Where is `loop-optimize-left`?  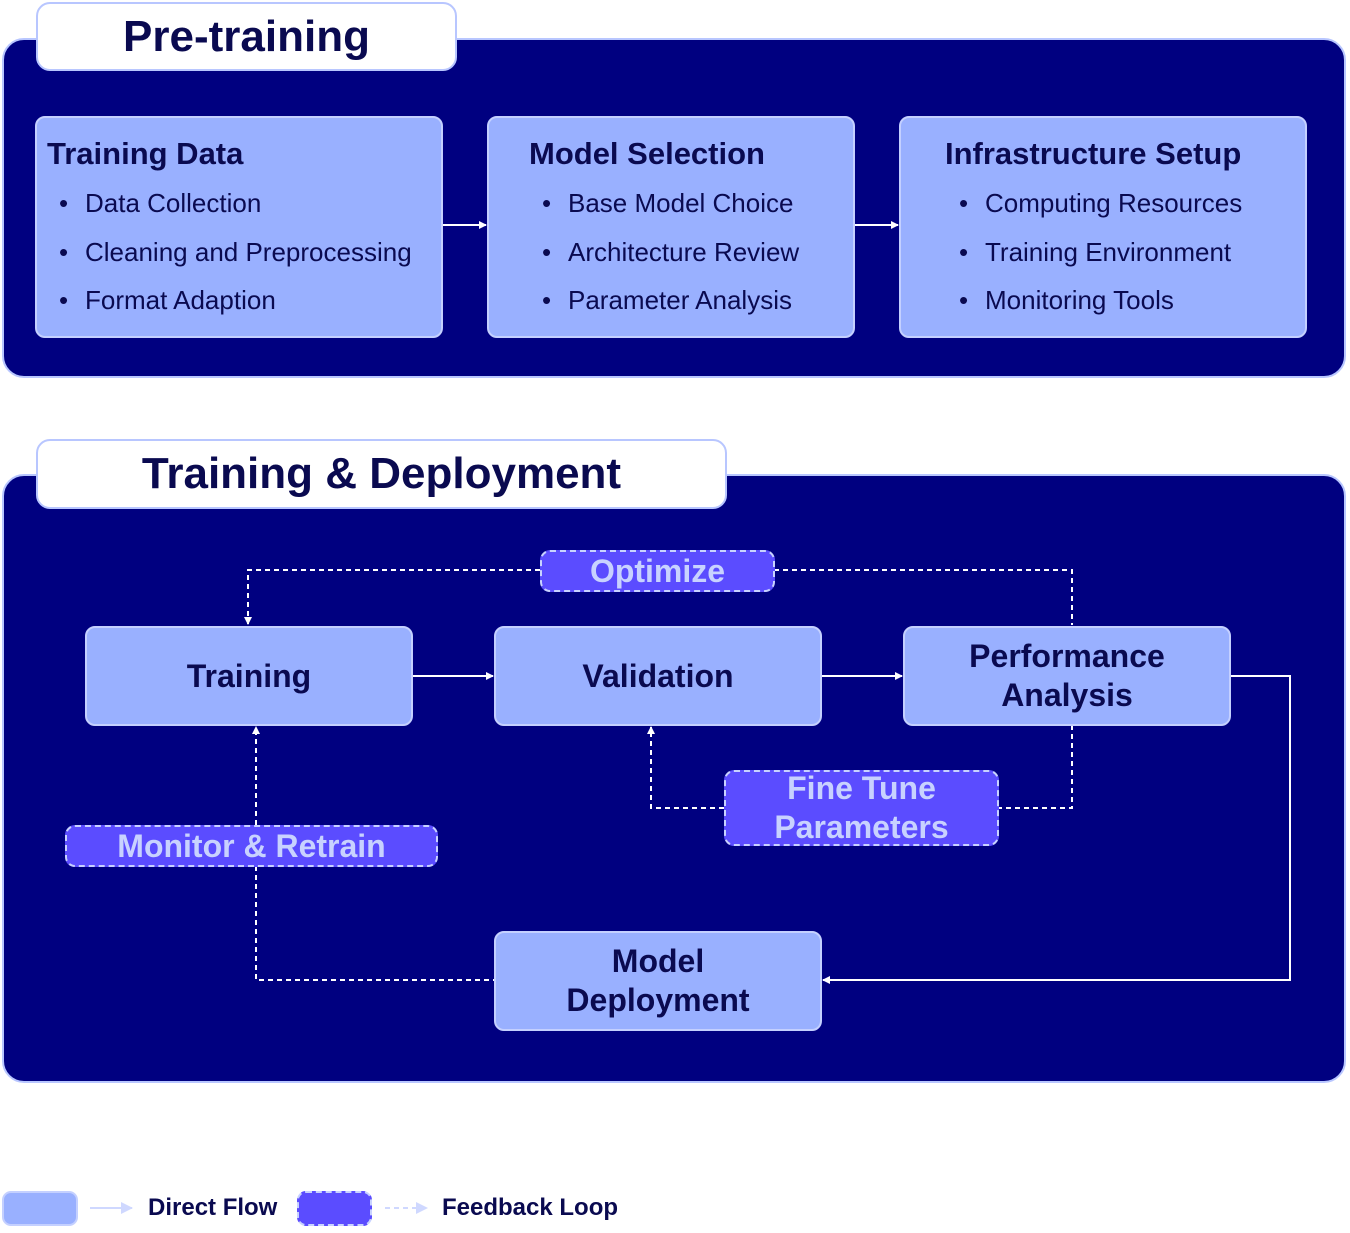
loop-optimize-left is located at coordinates (392, 597).